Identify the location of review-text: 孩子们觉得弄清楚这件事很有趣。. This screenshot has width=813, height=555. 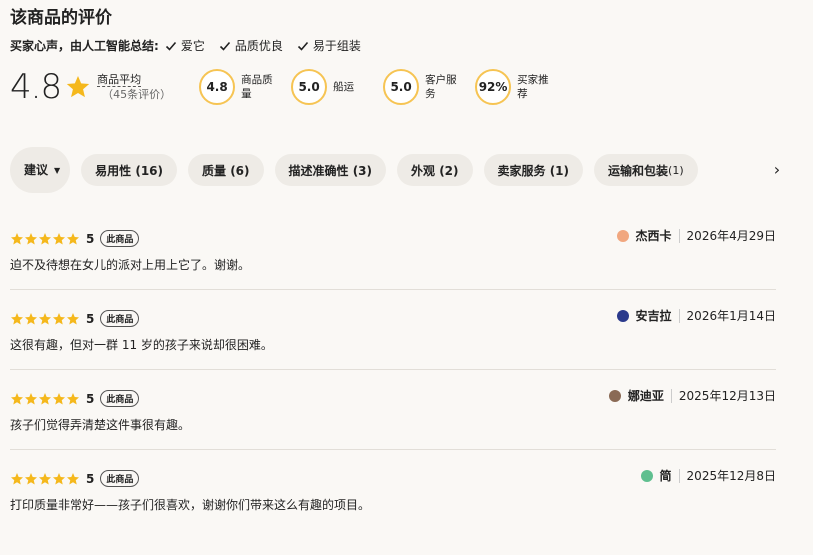
(100, 425).